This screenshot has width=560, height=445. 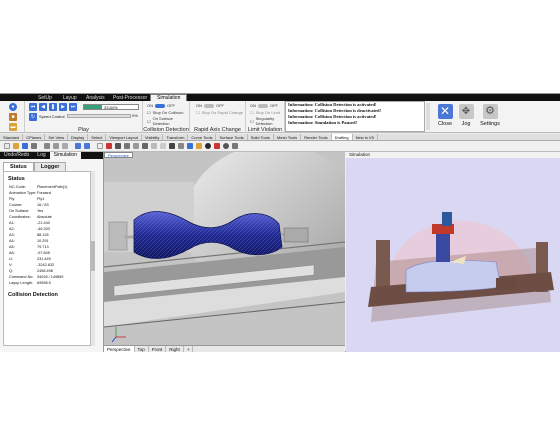 I want to click on mandrel-part, so click(x=453, y=276).